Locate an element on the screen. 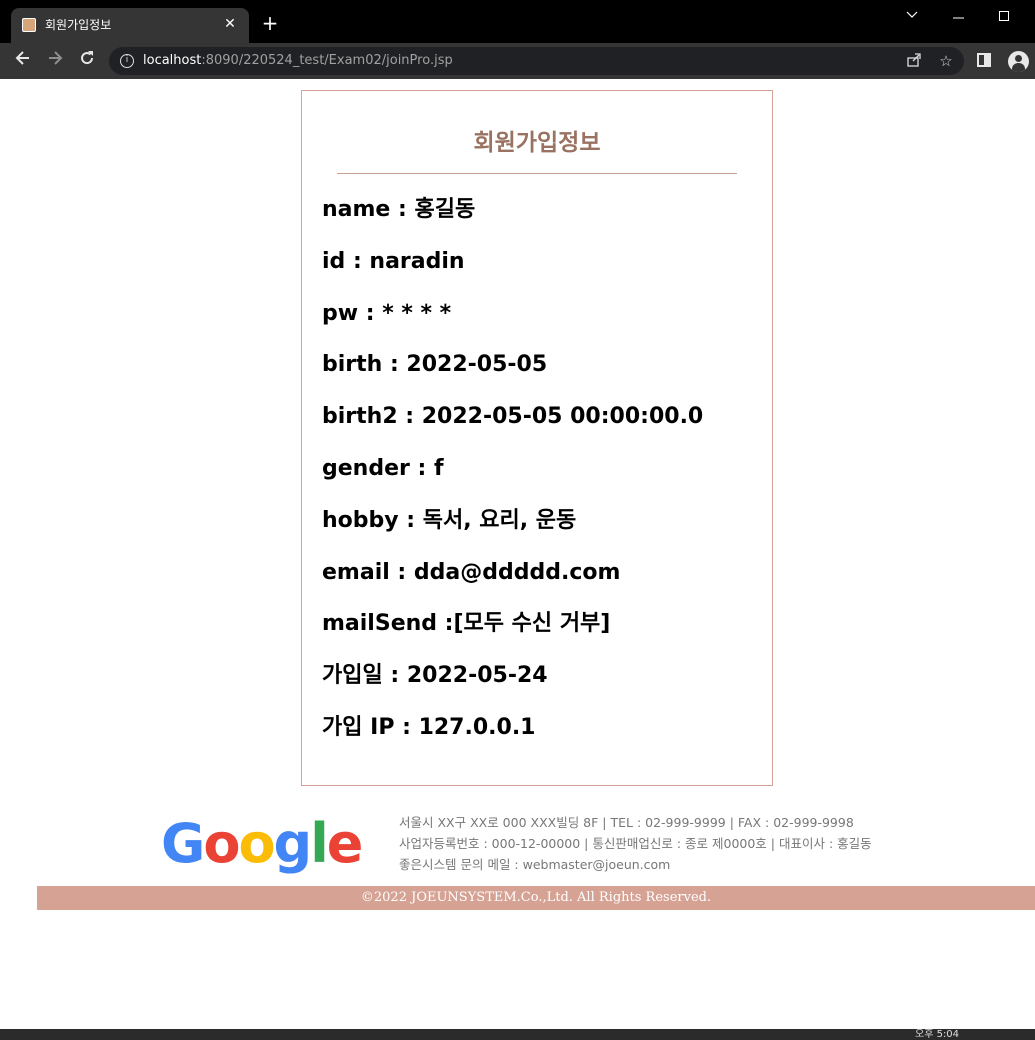 Image resolution: width=1035 pixels, height=1040 pixels. field-email: email : dda@ddddd.com is located at coordinates (471, 572).